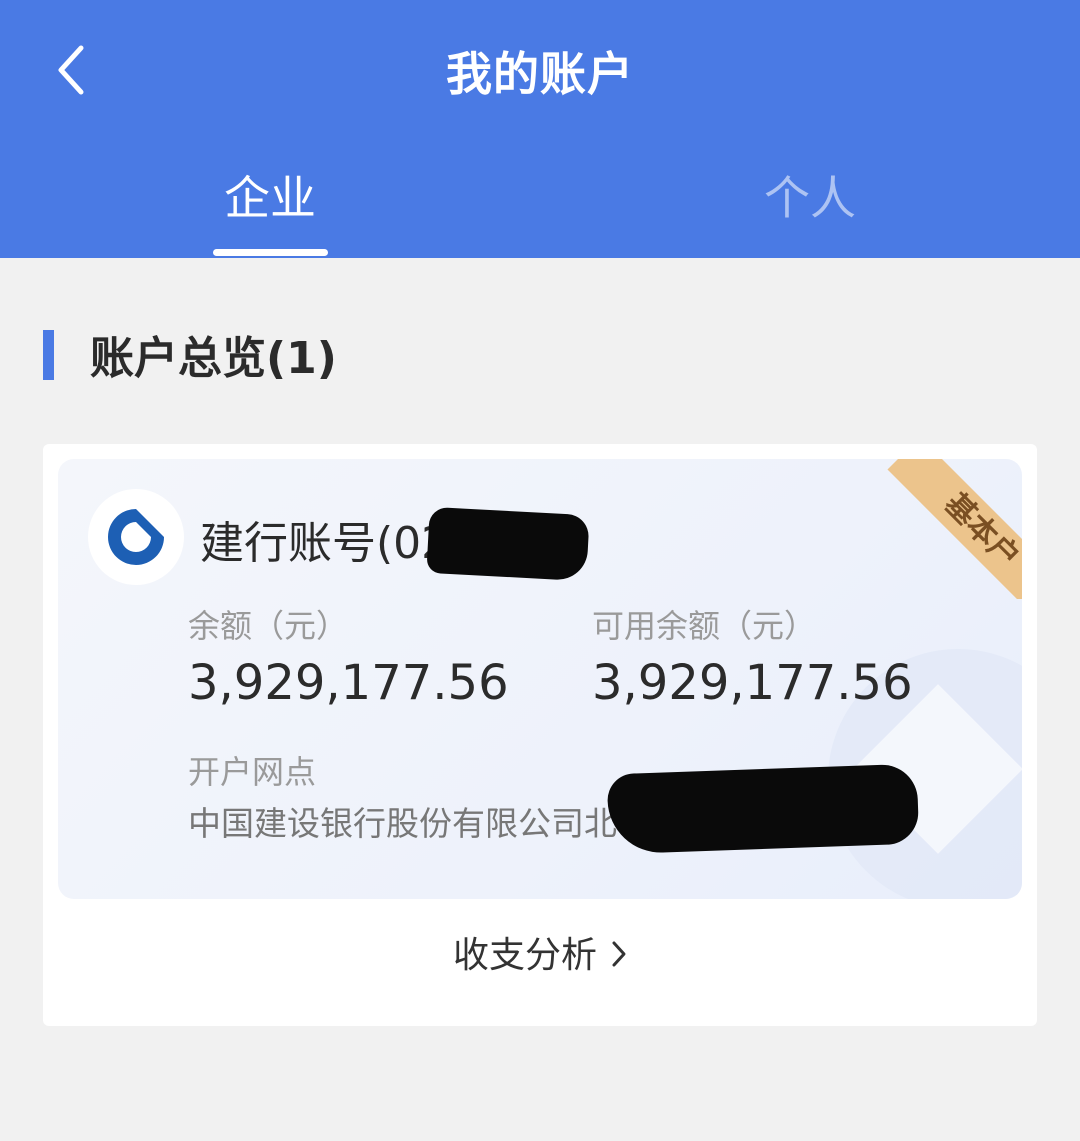  Describe the element at coordinates (270, 195) in the screenshot. I see `tab-company: 企业` at that location.